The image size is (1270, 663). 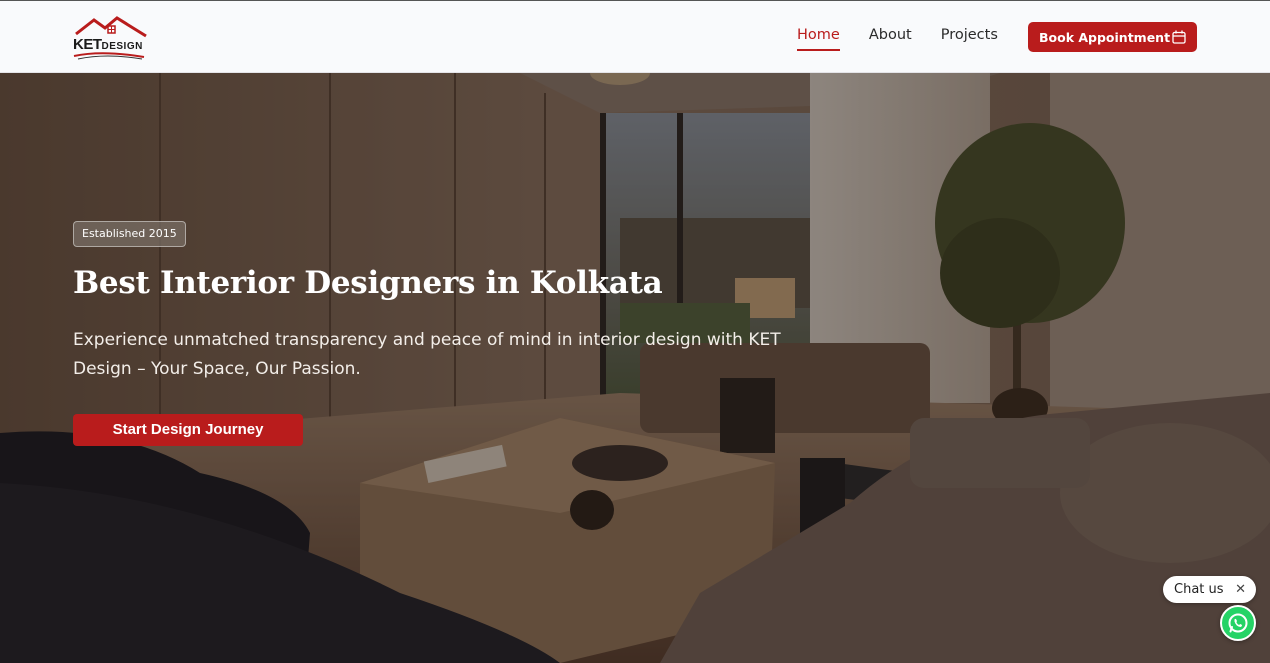 What do you see at coordinates (368, 283) in the screenshot?
I see `hero-title: Best Interior Designers in Kolkata` at bounding box center [368, 283].